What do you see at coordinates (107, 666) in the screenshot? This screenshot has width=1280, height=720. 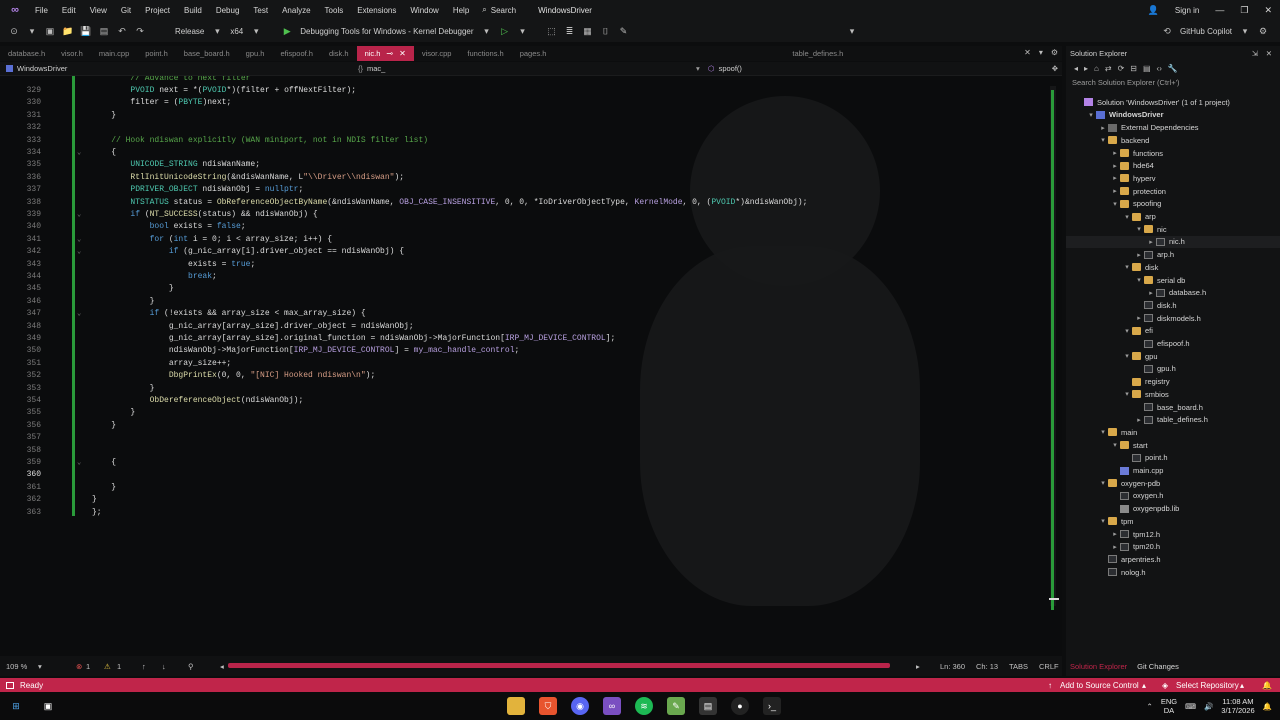 I see `warning-icon: ⚠` at bounding box center [107, 666].